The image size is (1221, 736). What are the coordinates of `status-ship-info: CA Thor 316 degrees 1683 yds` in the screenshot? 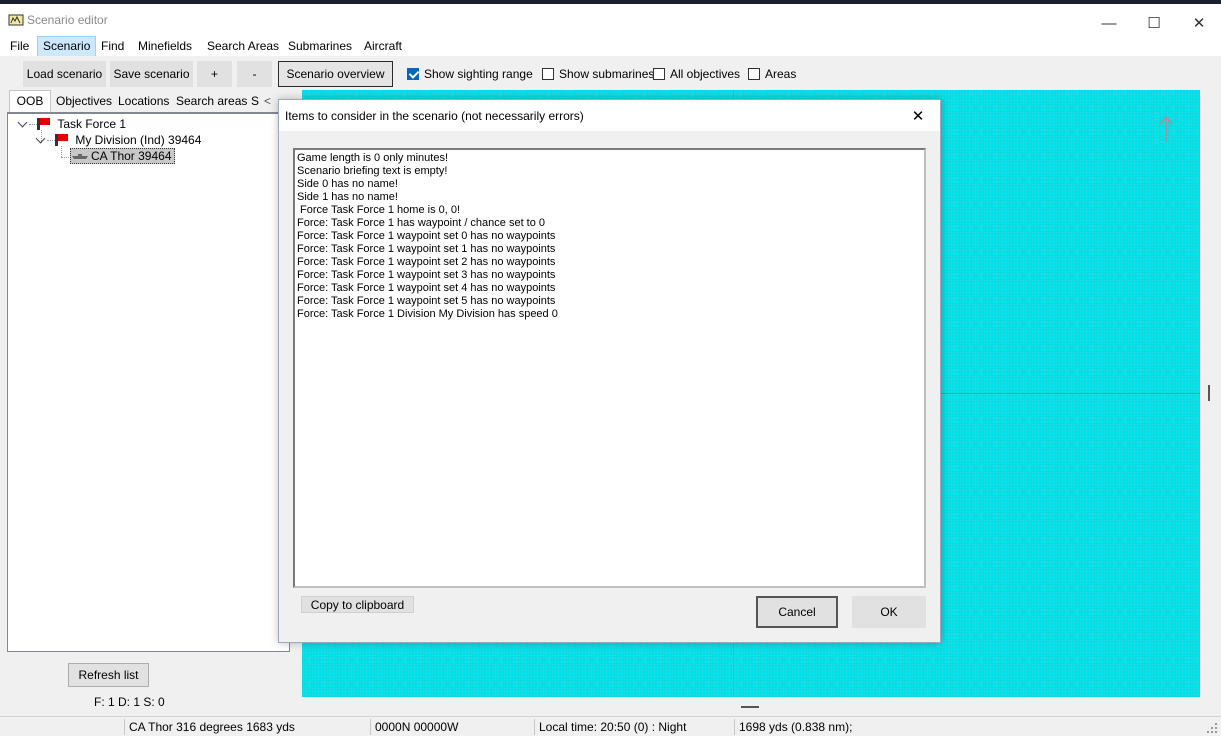 It's located at (246, 727).